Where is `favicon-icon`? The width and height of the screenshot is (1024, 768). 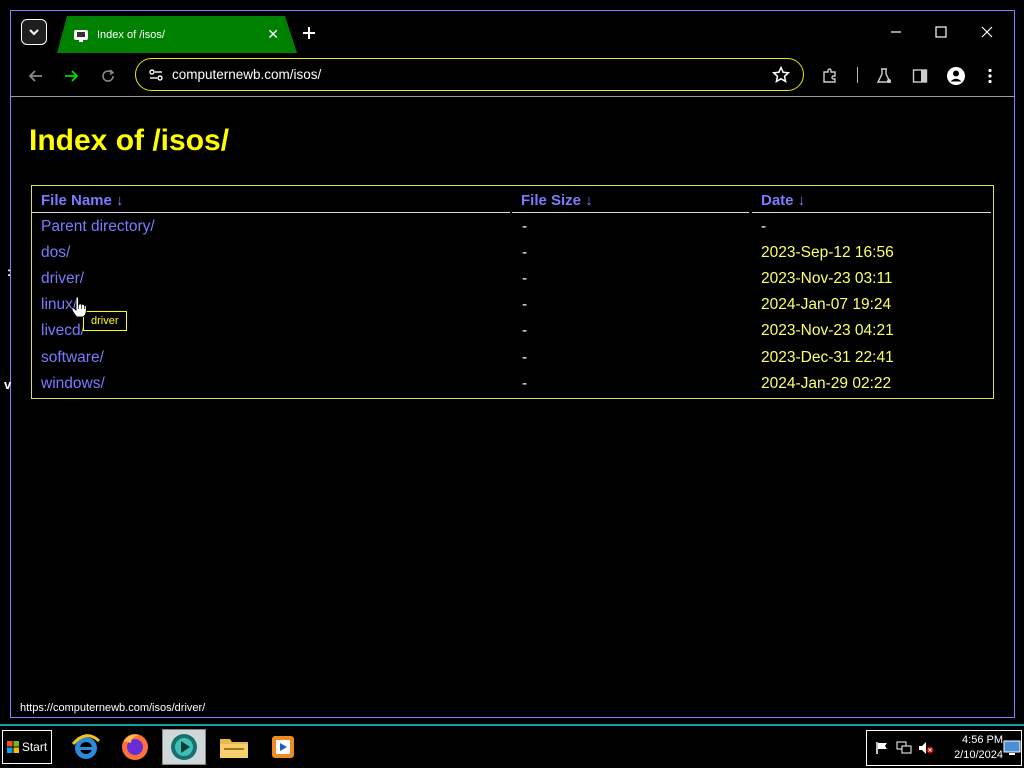 favicon-icon is located at coordinates (81, 35).